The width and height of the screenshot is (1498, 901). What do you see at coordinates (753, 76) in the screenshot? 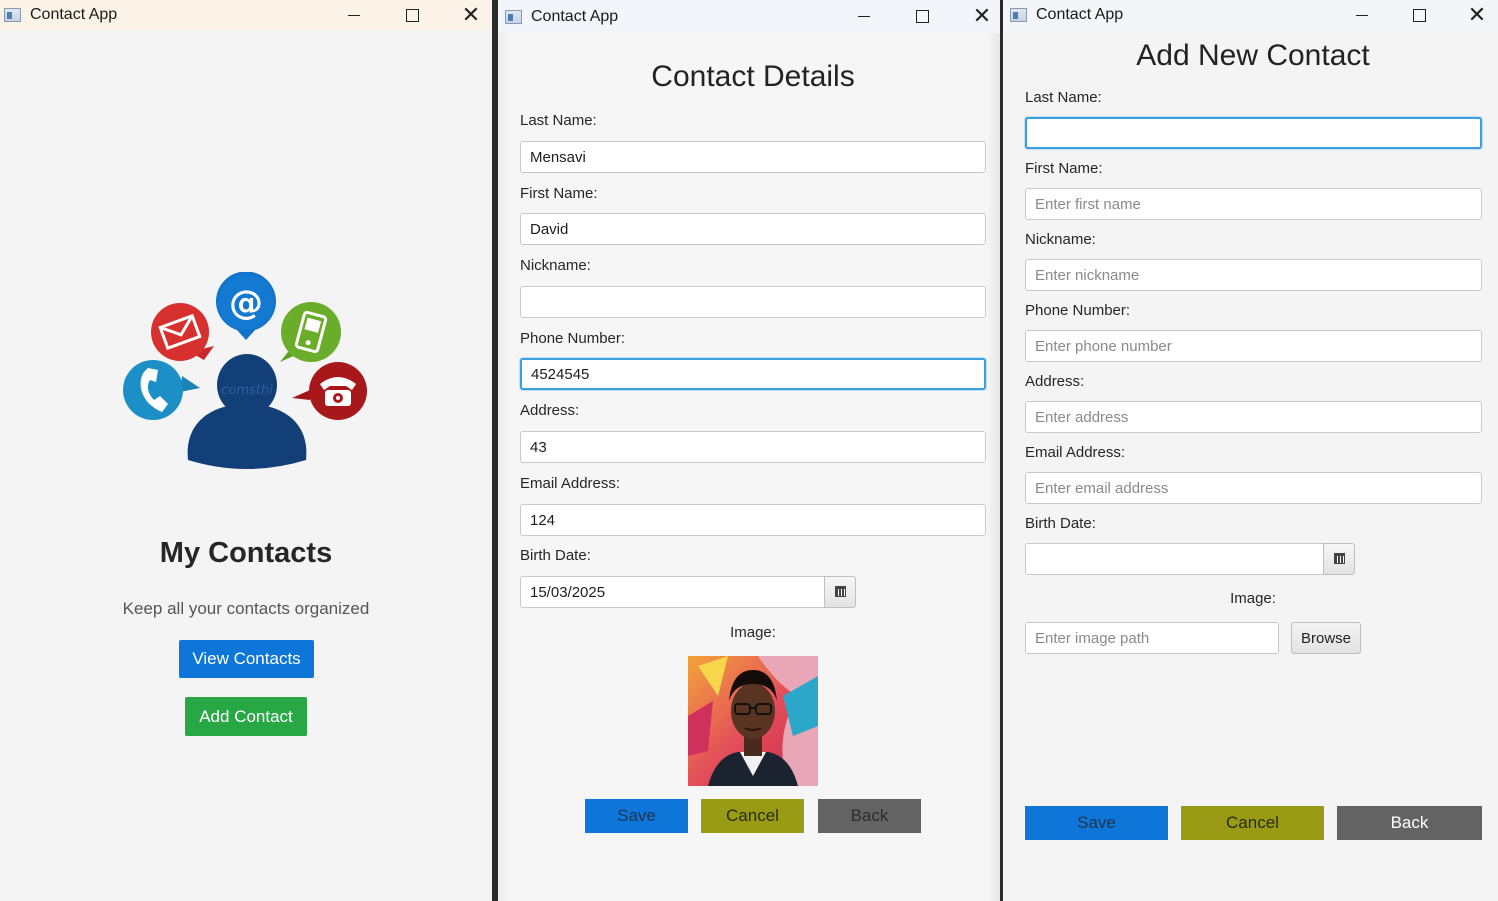
I see `form-title: Contact Details` at bounding box center [753, 76].